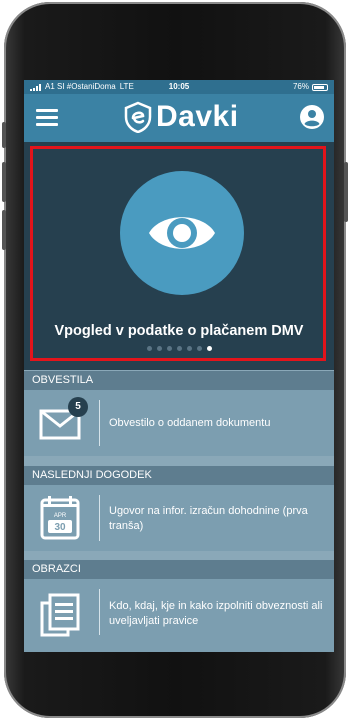 The width and height of the screenshot is (350, 723). I want to click on clock: 10:05, so click(179, 86).